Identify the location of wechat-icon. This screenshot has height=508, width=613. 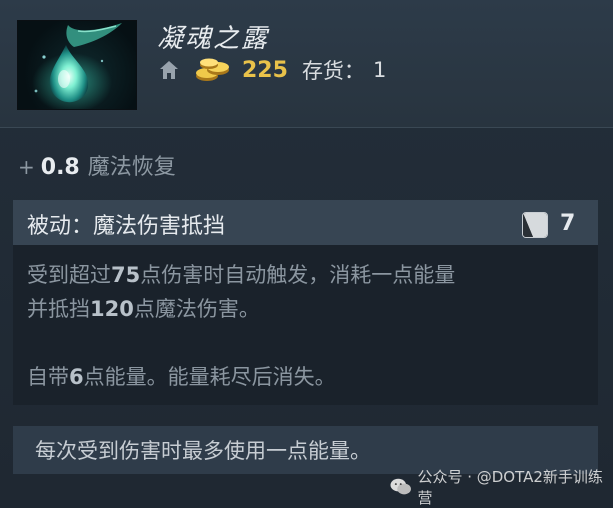
(400, 486).